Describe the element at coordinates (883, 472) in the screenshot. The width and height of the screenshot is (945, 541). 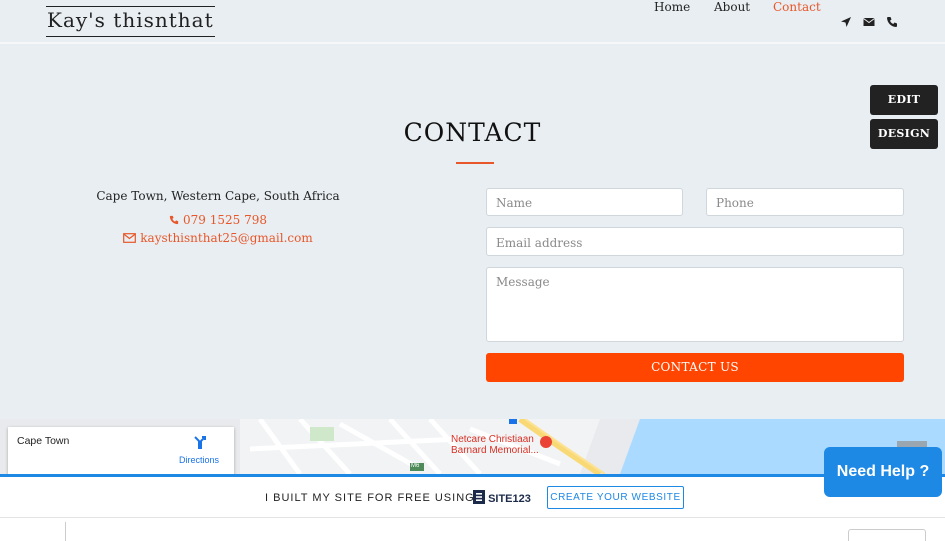
I see `need-help-button: Need Help ?` at that location.